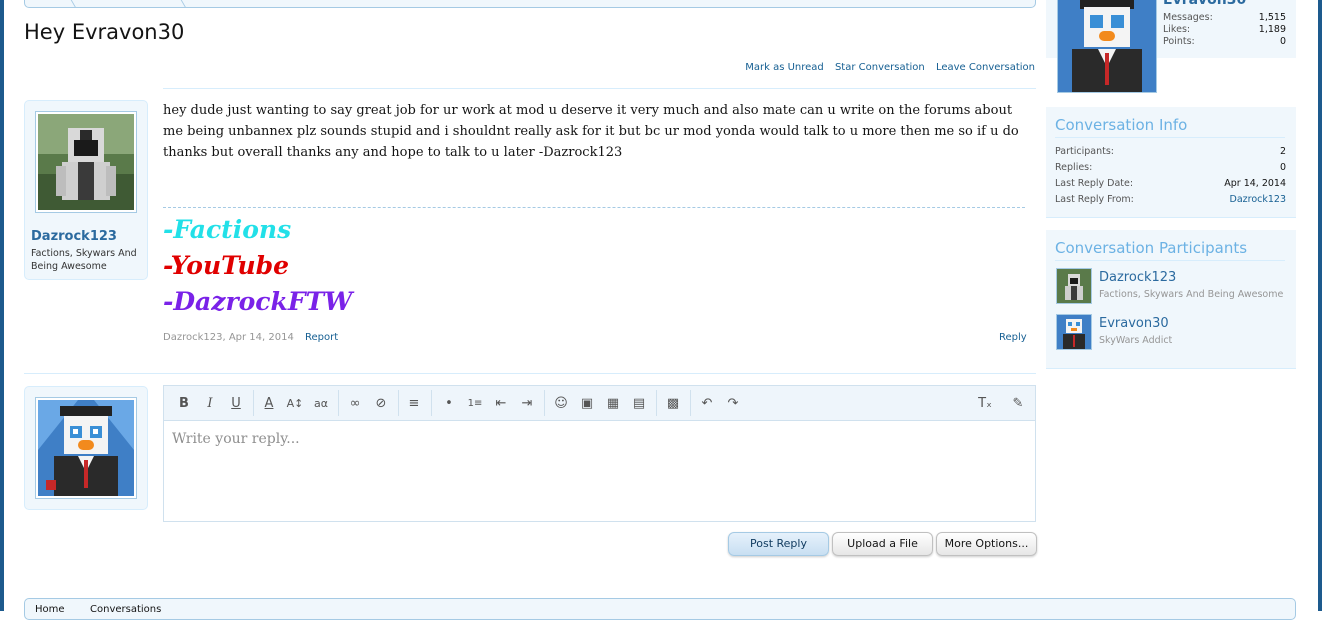 This screenshot has width=1322, height=620. I want to click on signature-divider, so click(594, 207).